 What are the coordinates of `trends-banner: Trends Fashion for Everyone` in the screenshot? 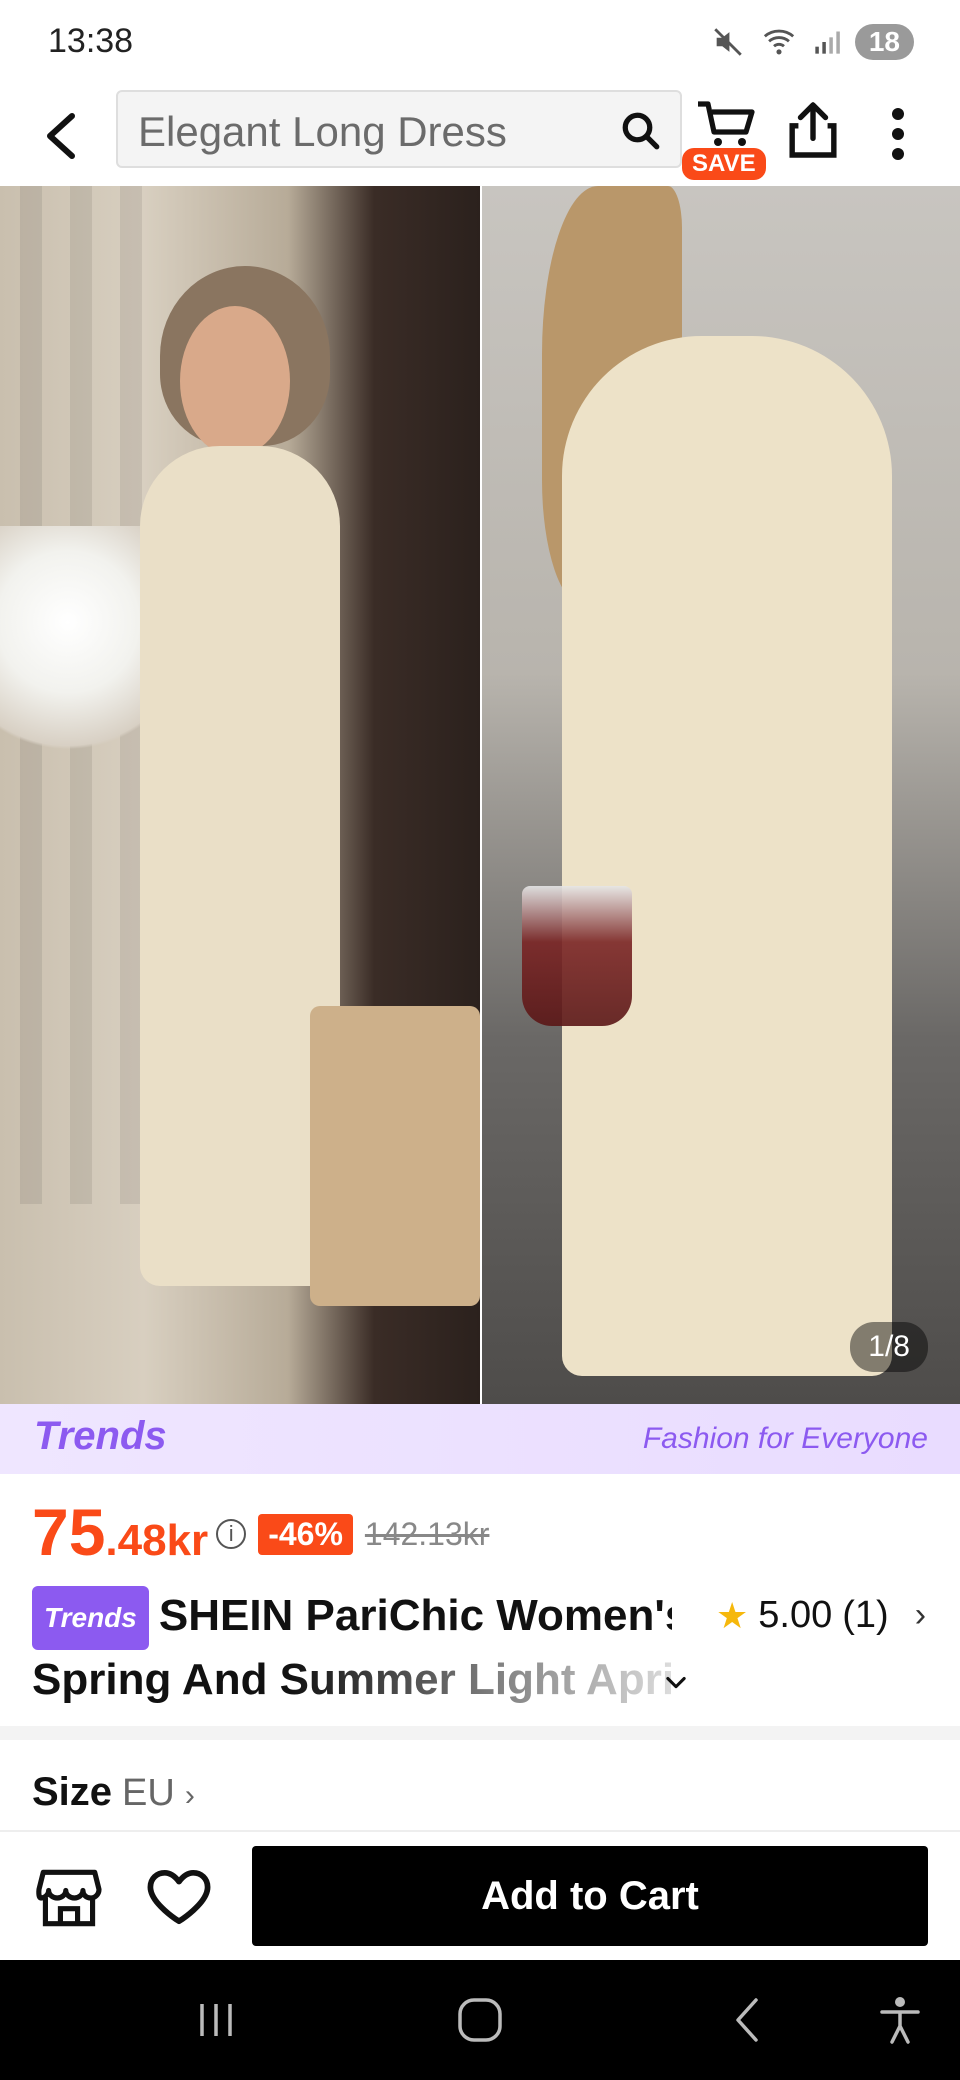 It's located at (480, 1439).